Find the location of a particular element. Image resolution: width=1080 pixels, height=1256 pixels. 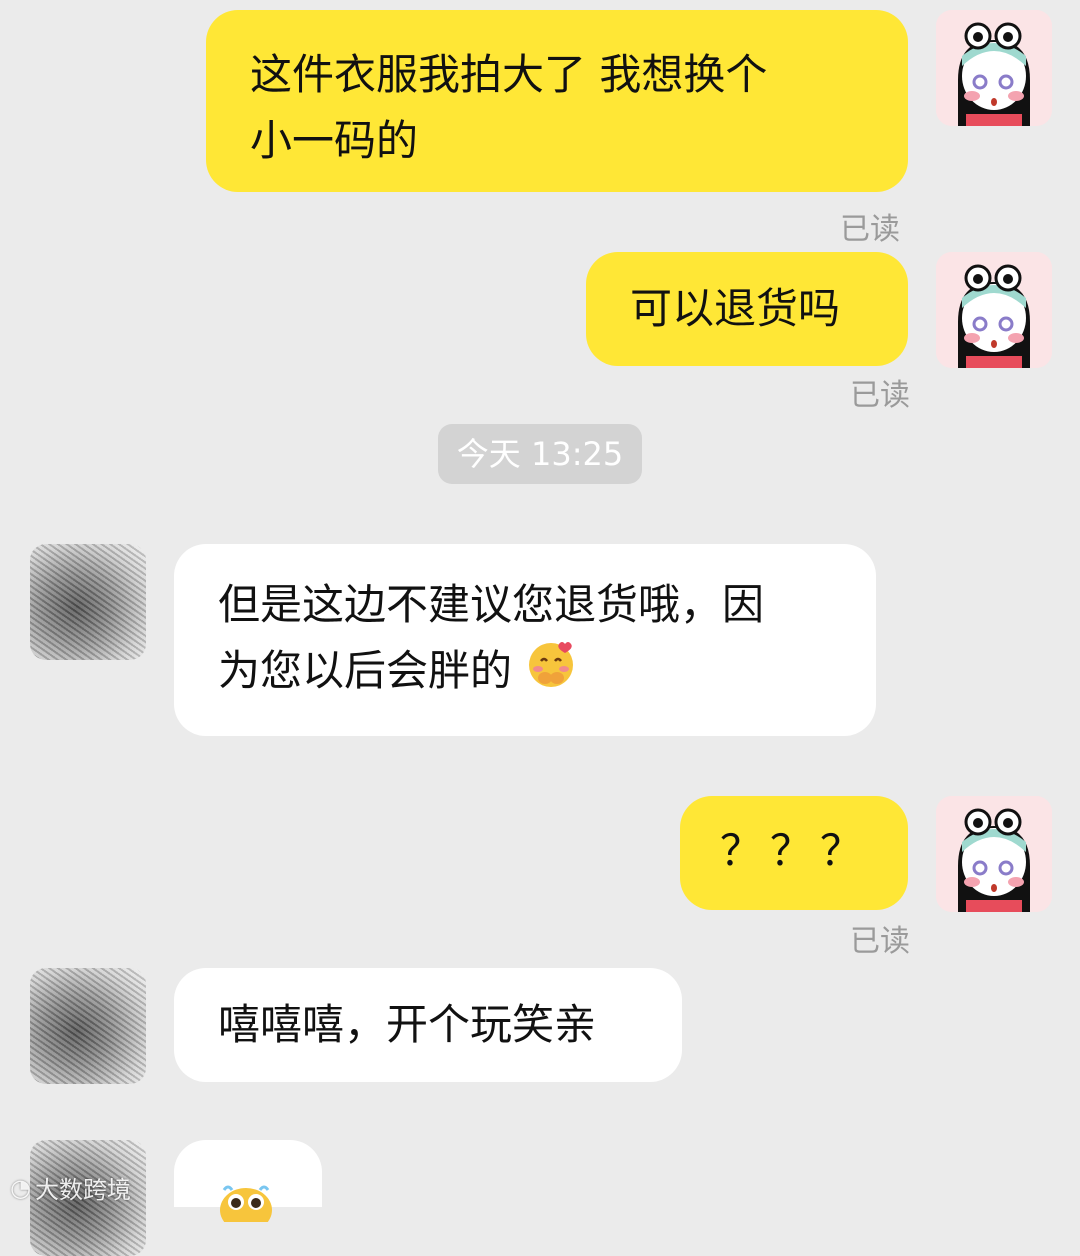

message-text-line: 这件衣服我拍大了 我想换个 is located at coordinates (509, 74).